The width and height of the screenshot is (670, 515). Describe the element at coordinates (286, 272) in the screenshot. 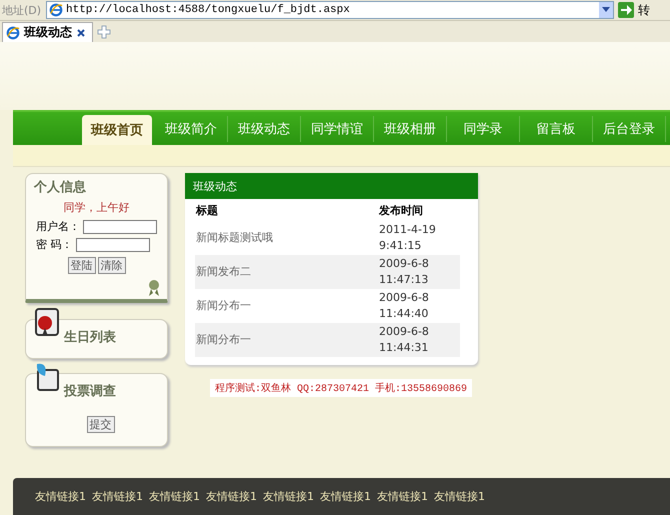

I see `news-title-link: 新闻发布二` at that location.